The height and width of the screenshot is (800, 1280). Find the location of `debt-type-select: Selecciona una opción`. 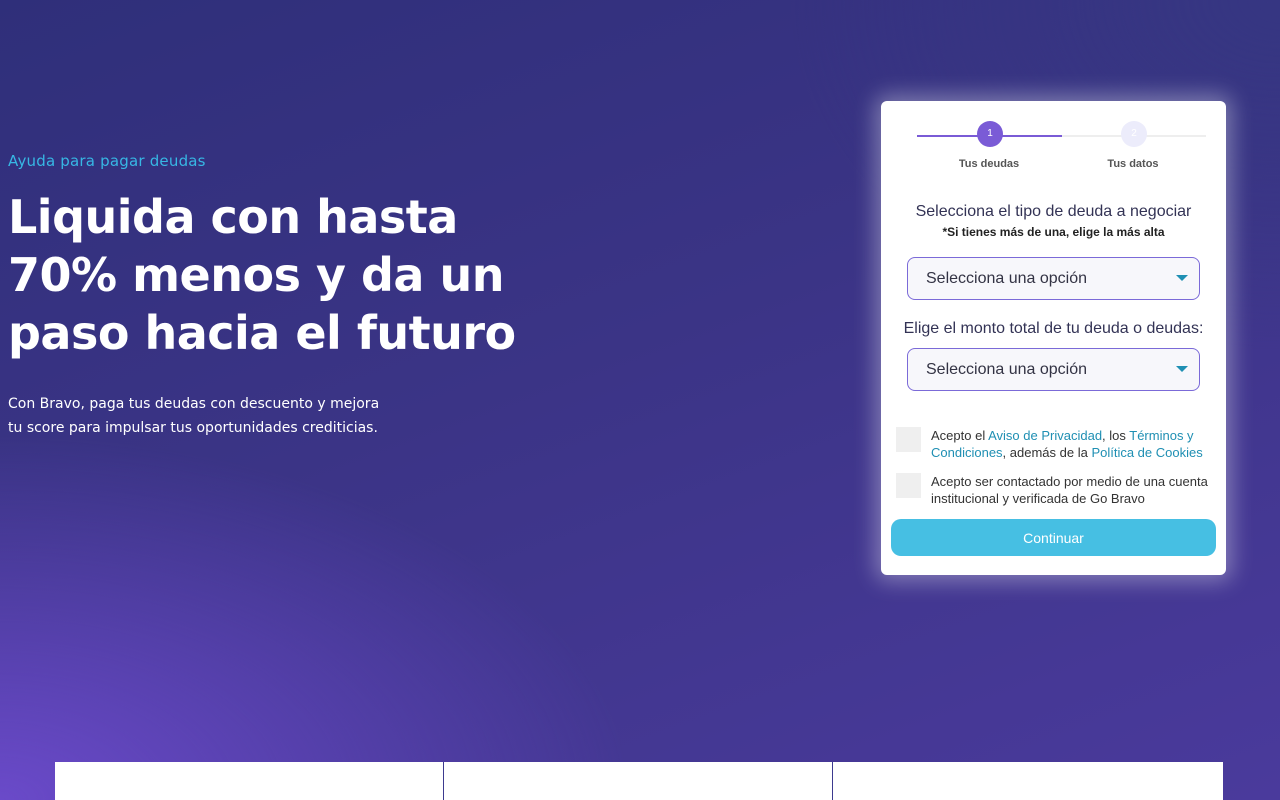

debt-type-select: Selecciona una opción is located at coordinates (1053, 278).